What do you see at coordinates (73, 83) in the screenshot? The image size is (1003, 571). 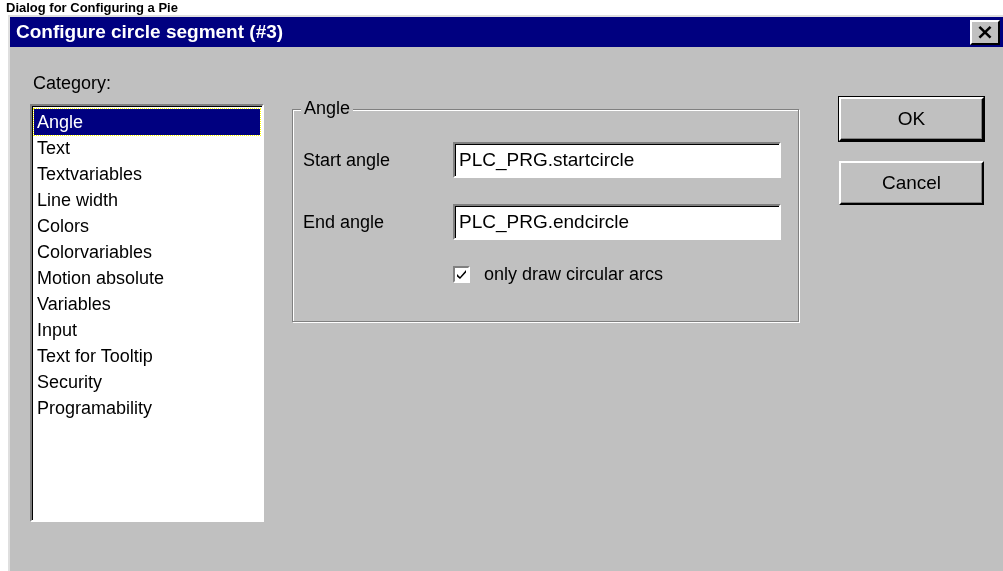 I see `category-label: Category:` at bounding box center [73, 83].